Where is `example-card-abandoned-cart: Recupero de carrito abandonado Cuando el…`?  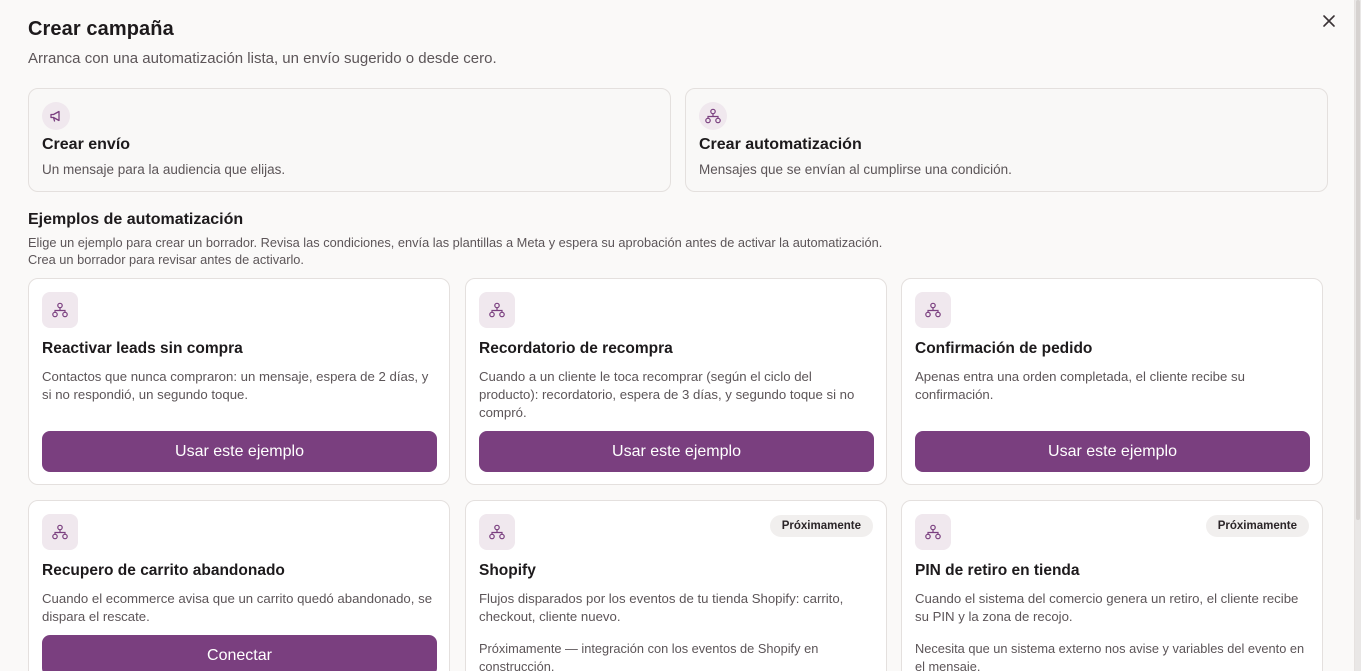 example-card-abandoned-cart: Recupero de carrito abandonado Cuando el… is located at coordinates (239, 585).